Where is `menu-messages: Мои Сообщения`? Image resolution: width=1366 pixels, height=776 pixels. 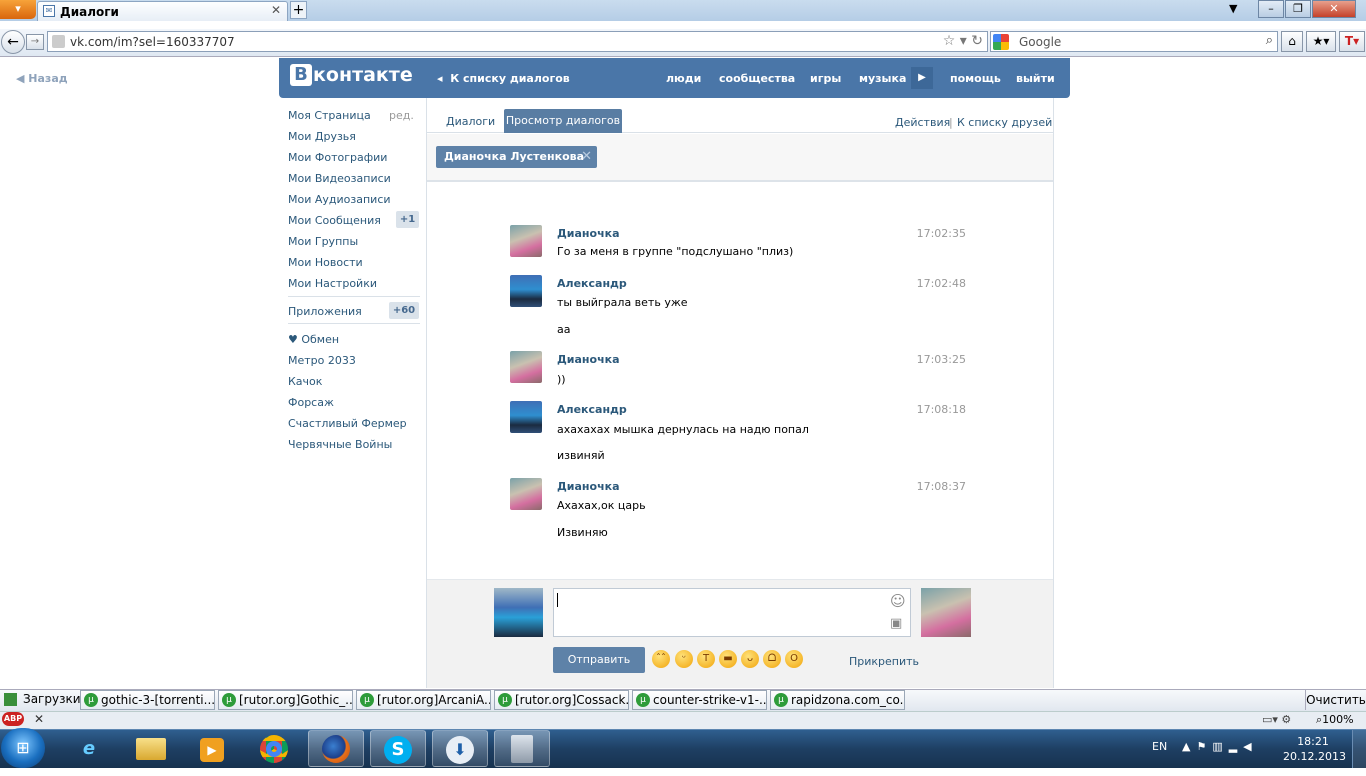
menu-messages: Мои Сообщения is located at coordinates (334, 220).